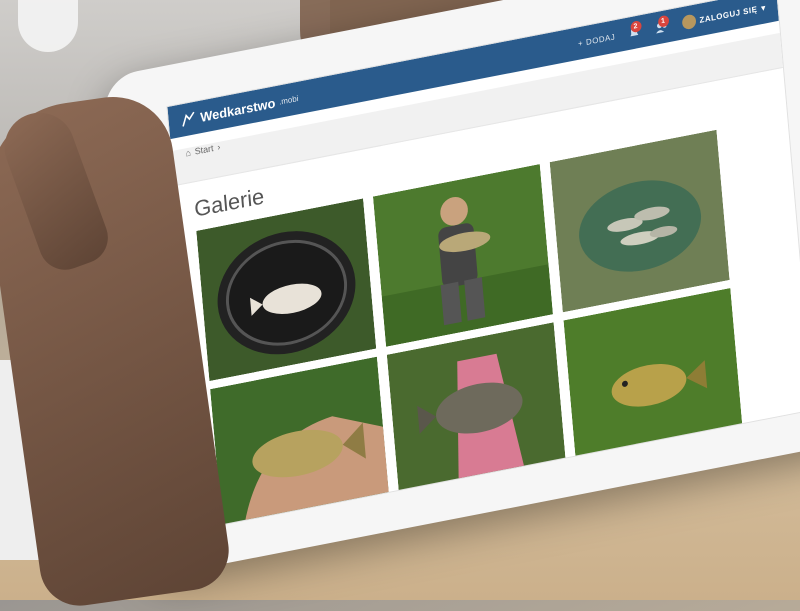 Image resolution: width=800 pixels, height=611 pixels. Describe the element at coordinates (763, 7) in the screenshot. I see `chevron-down-icon: ▾` at that location.